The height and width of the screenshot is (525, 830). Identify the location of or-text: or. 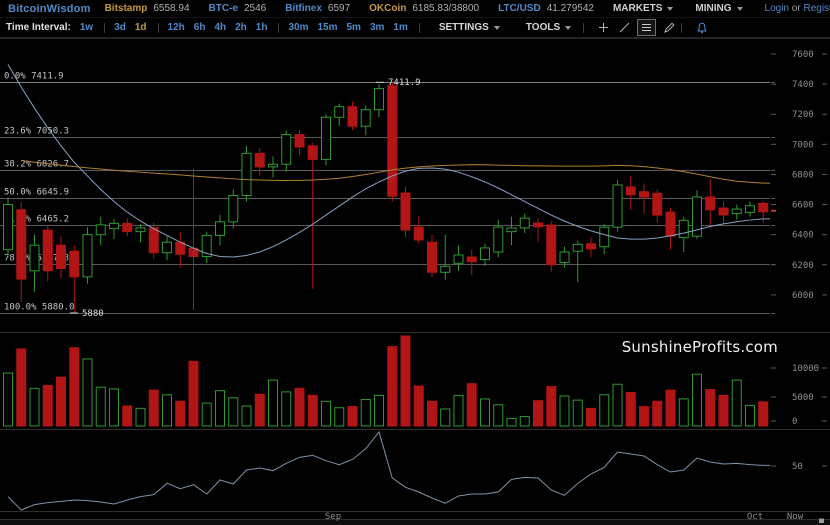
(796, 8).